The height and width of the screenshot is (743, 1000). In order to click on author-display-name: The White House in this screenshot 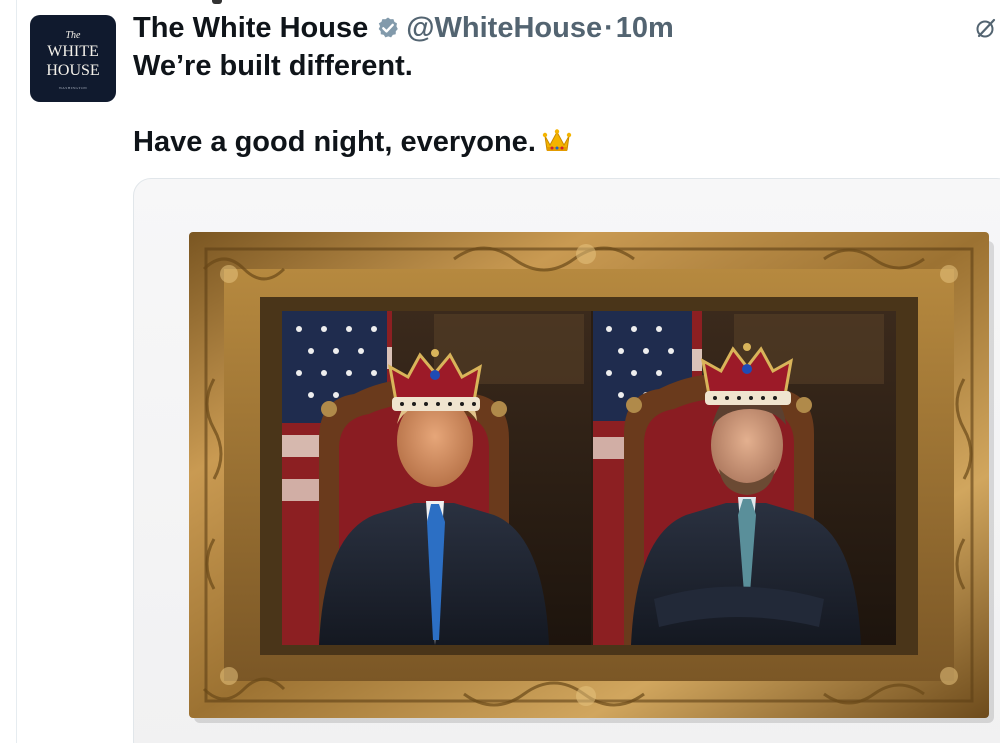, I will do `click(250, 28)`.